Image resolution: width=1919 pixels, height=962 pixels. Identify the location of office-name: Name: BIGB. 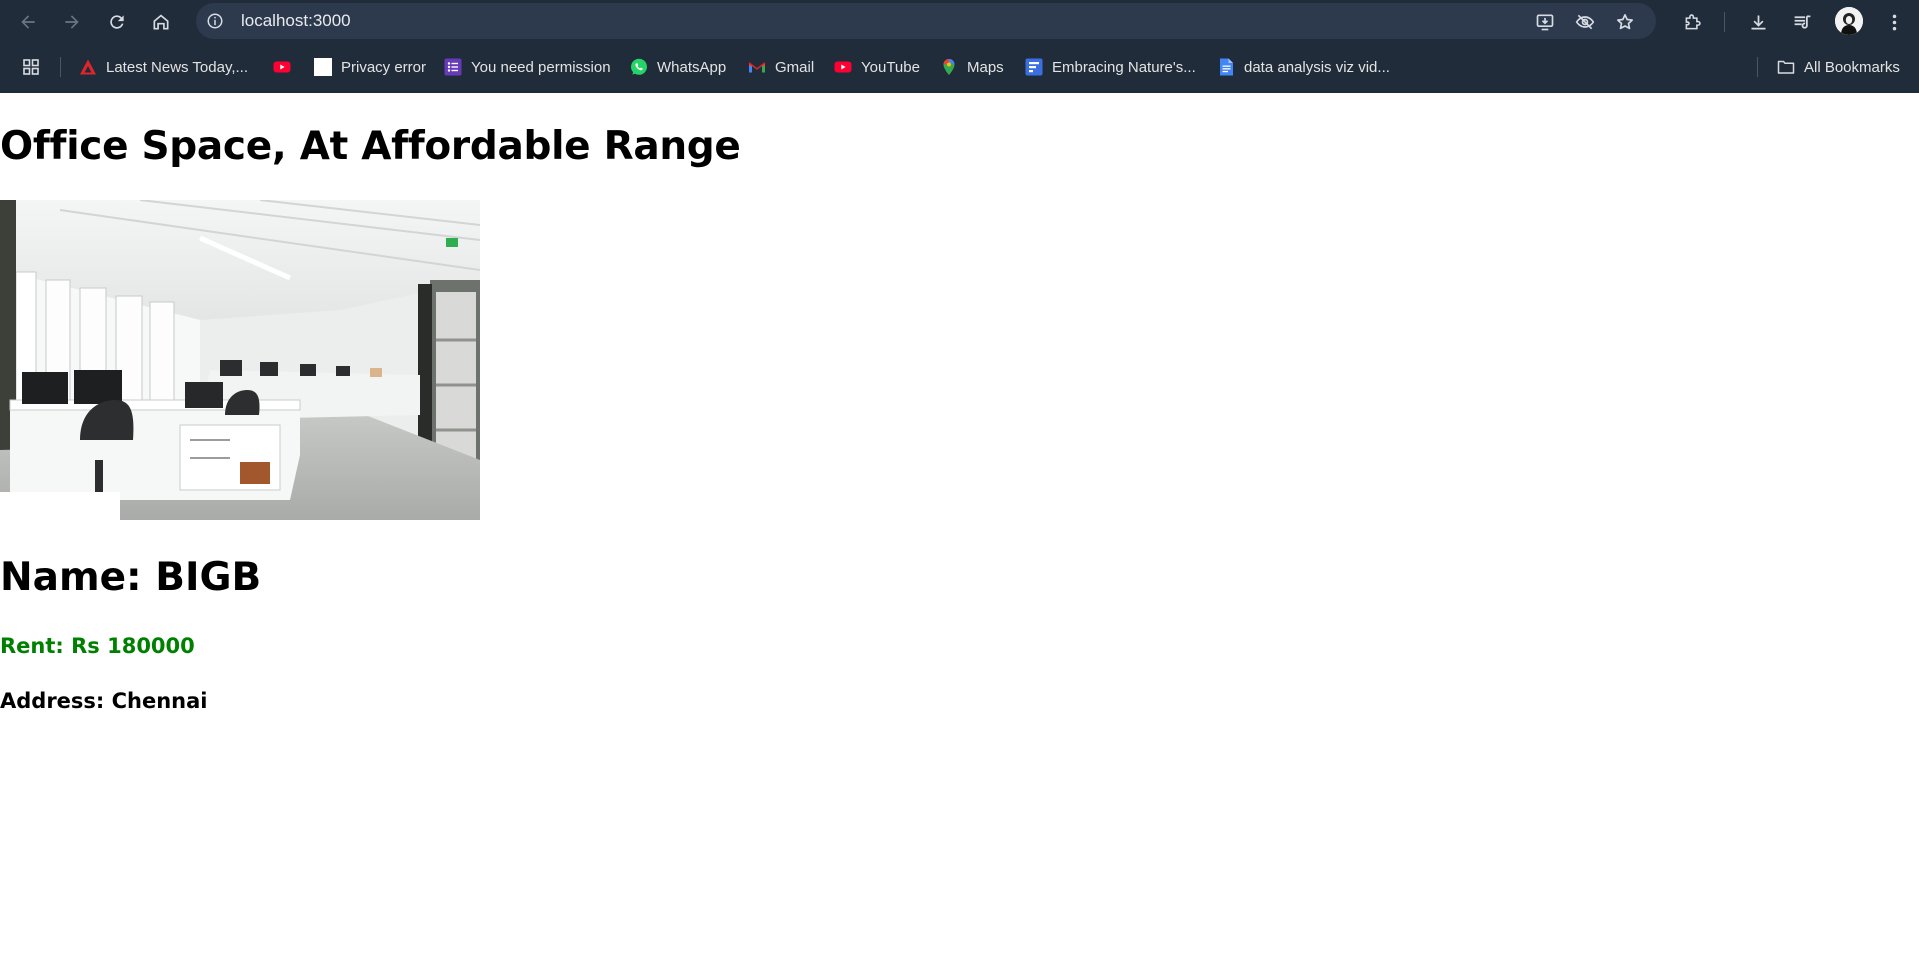
(131, 577).